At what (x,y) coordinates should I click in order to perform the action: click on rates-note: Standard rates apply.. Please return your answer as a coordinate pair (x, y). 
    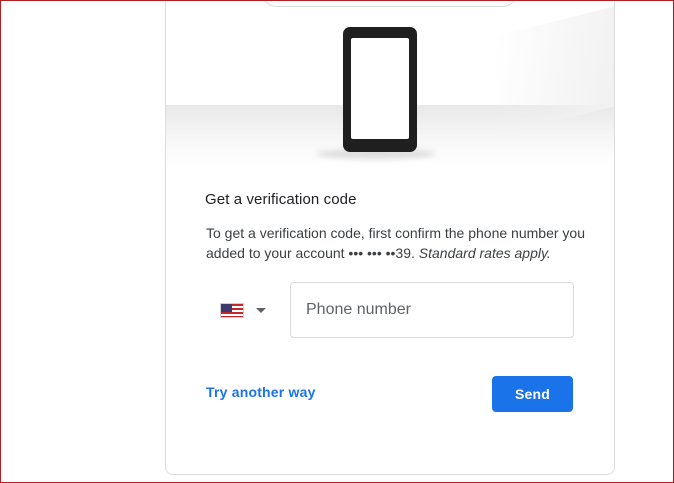
    Looking at the image, I should click on (484, 253).